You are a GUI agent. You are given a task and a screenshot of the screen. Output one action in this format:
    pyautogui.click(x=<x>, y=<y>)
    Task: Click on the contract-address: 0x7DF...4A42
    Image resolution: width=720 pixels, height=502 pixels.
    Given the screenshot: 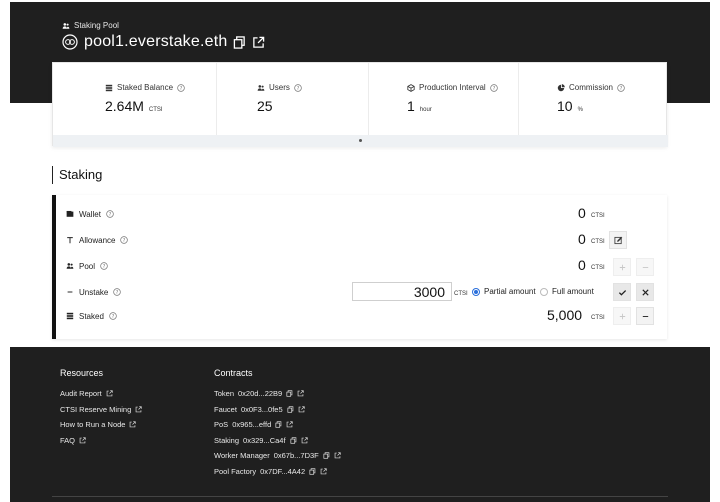 What is the action you would take?
    pyautogui.click(x=283, y=471)
    